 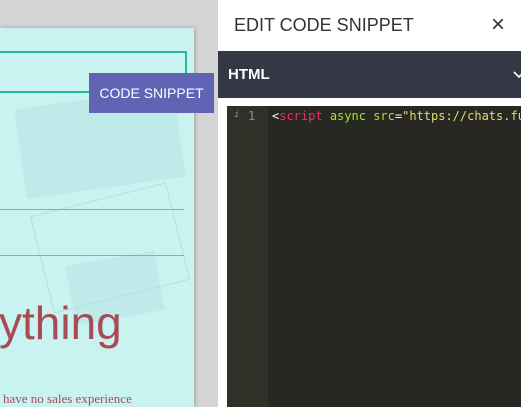 What do you see at coordinates (151, 93) in the screenshot?
I see `code-snippet-label: CODE SNIPPET` at bounding box center [151, 93].